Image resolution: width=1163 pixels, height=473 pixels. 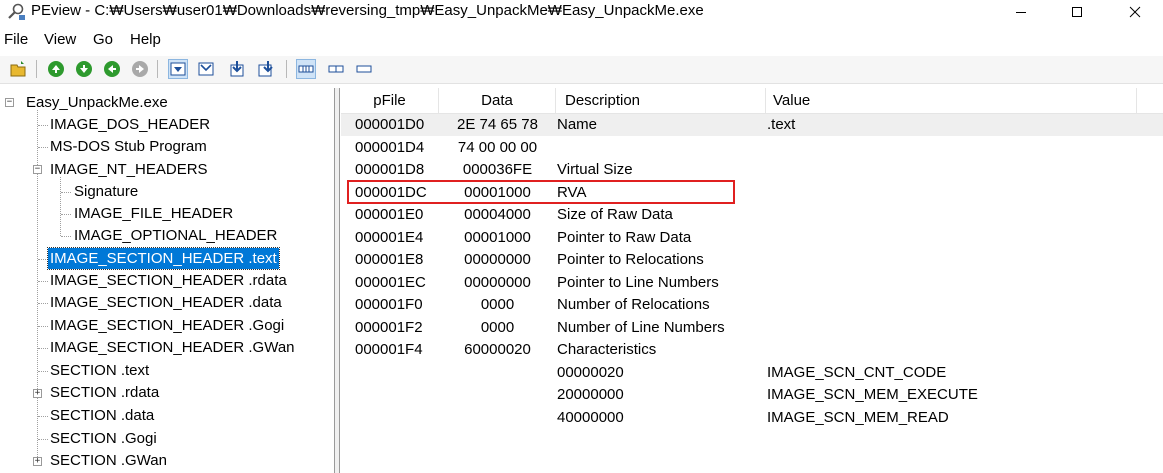 I want to click on column-header-data: Data, so click(x=497, y=101).